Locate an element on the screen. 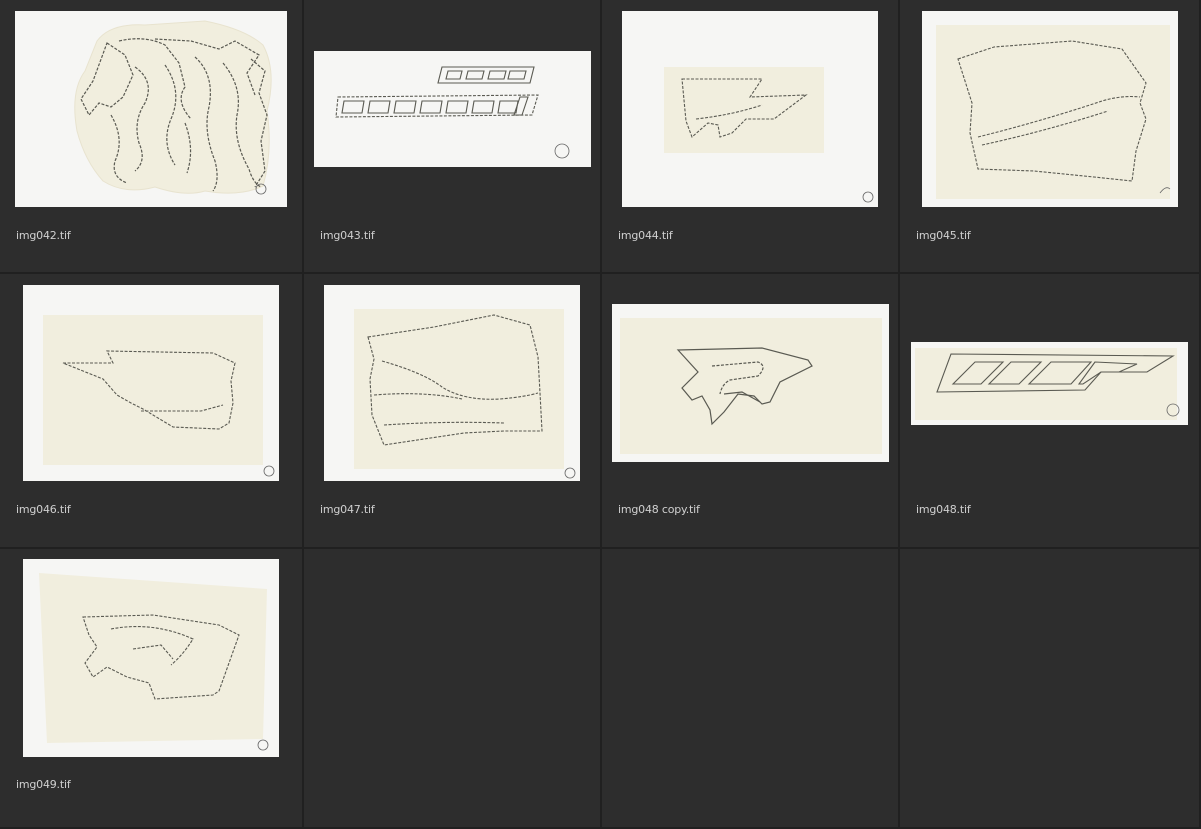  thumbnail-filename: img047.tif is located at coordinates (347, 509).